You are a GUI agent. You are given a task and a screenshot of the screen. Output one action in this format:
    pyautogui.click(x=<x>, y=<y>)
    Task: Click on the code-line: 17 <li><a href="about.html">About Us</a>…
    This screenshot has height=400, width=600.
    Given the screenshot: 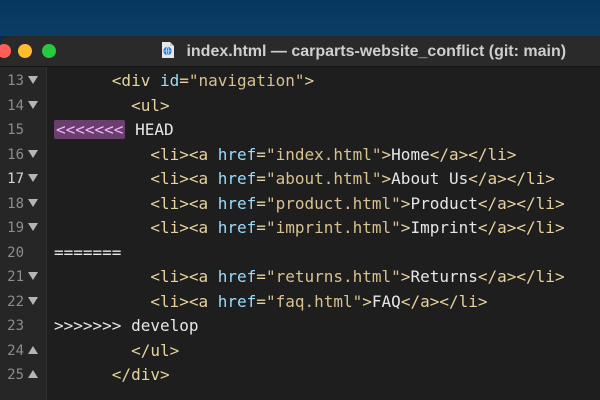 What is the action you would take?
    pyautogui.click(x=300, y=179)
    